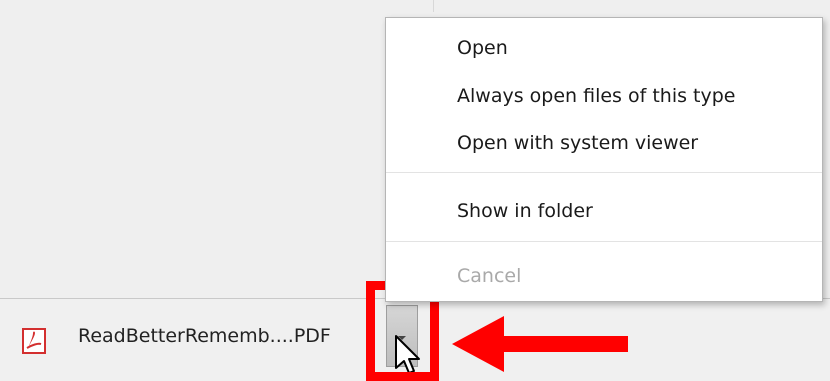 The image size is (830, 381). I want to click on menu-item-open: Open, so click(604, 48).